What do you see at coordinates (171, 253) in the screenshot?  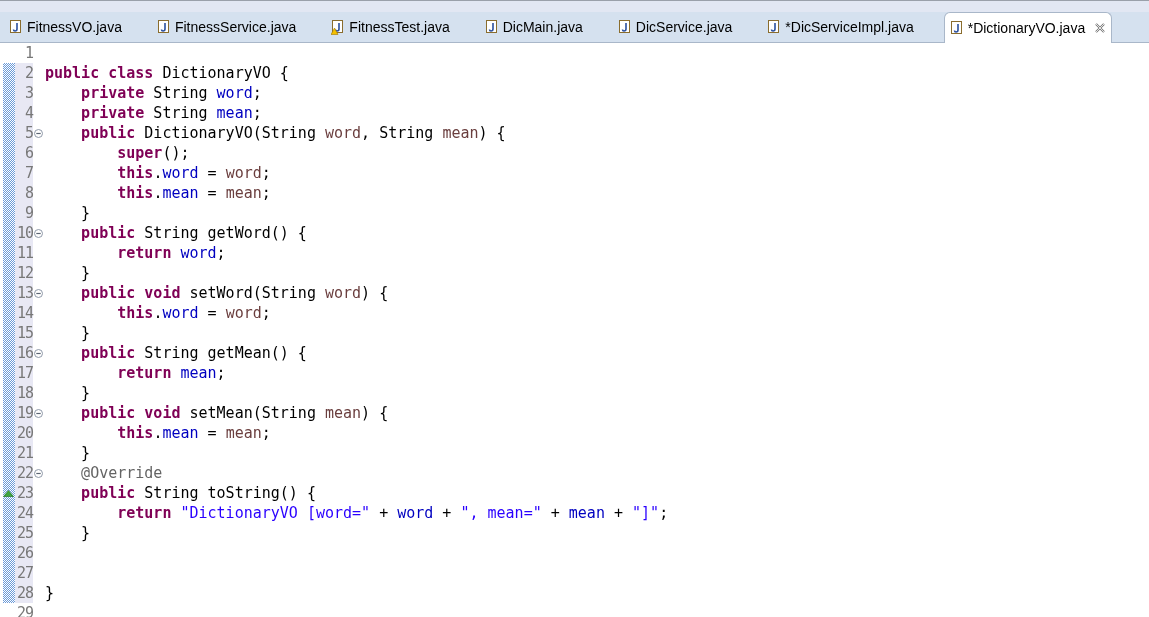 I see `code-line: return word;` at bounding box center [171, 253].